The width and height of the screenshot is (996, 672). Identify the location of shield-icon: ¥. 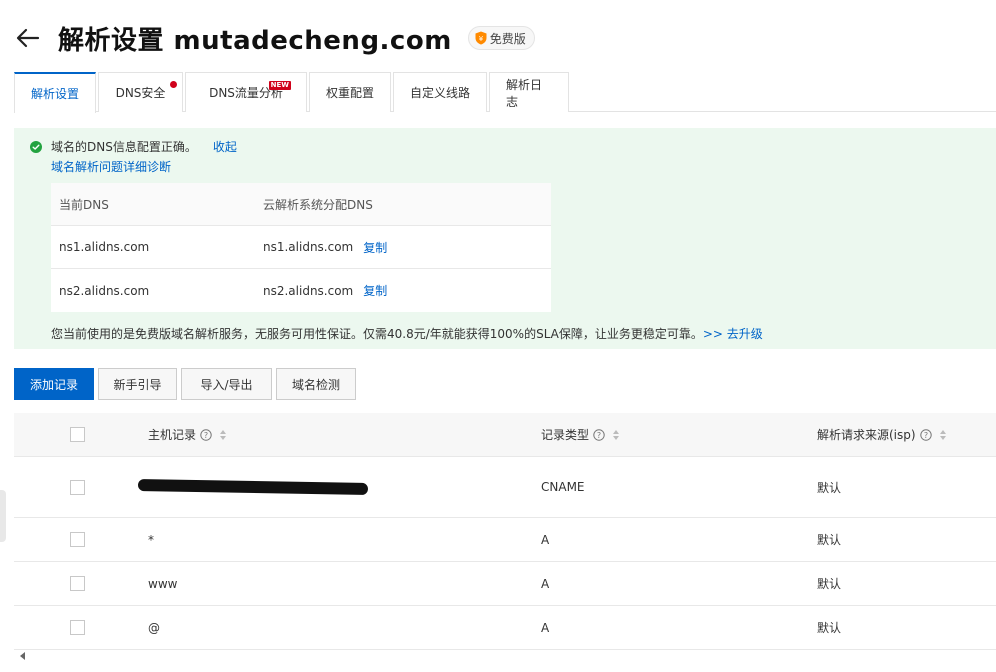
(481, 38).